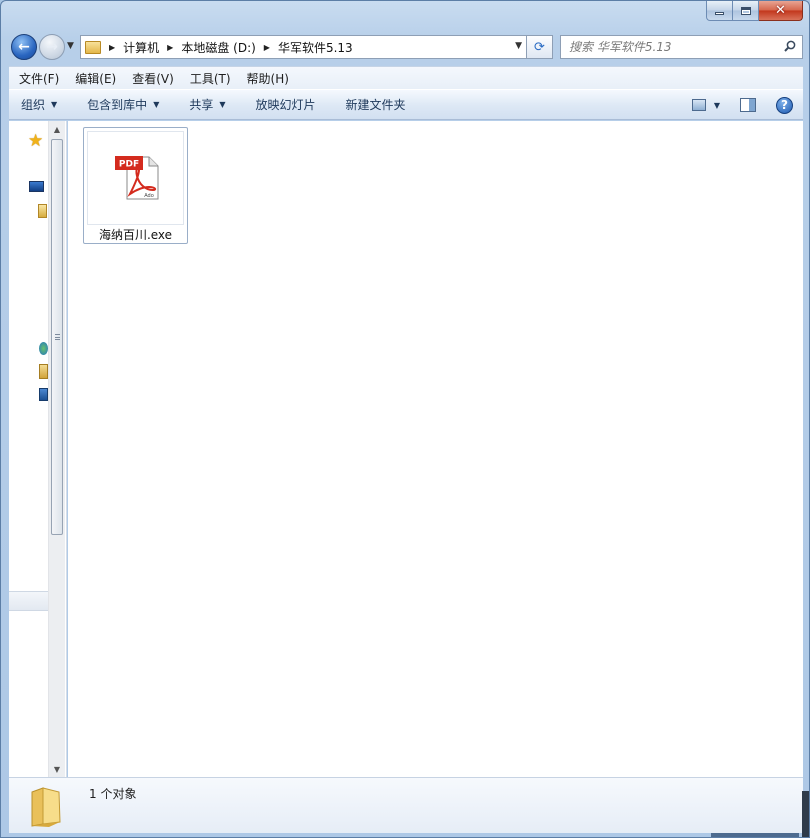 Image resolution: width=810 pixels, height=838 pixels. I want to click on caption-buttons: ✕, so click(754, 11).